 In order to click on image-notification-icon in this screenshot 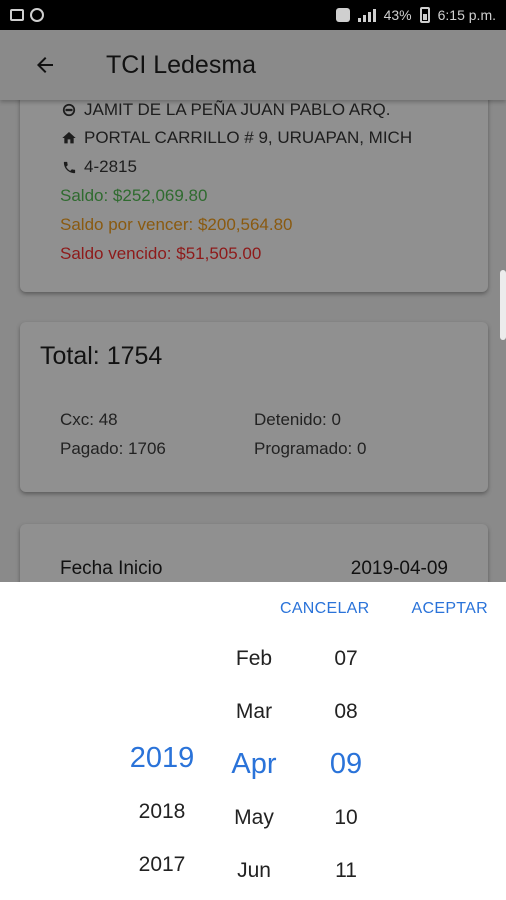, I will do `click(17, 15)`.